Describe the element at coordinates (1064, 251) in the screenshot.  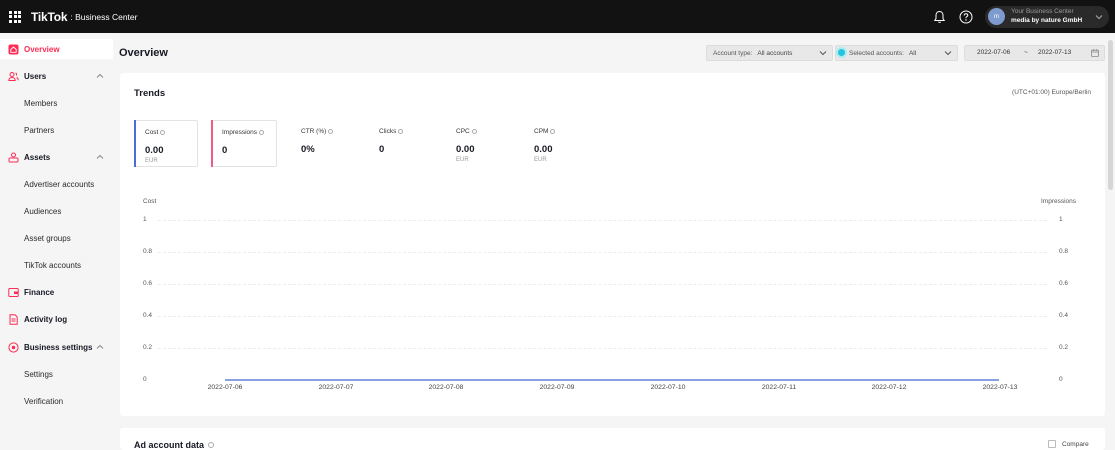
I see `y-tick-right: 0.8` at that location.